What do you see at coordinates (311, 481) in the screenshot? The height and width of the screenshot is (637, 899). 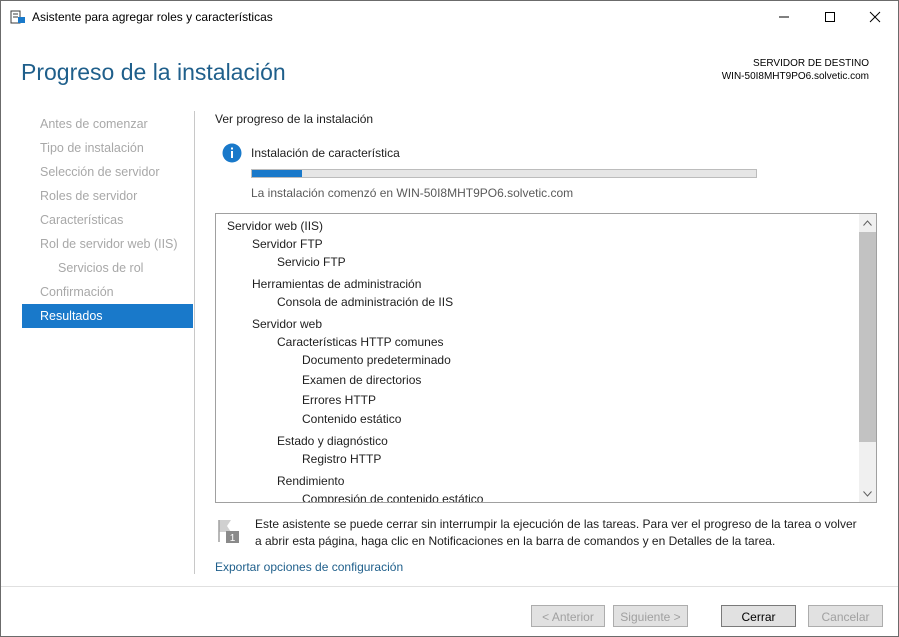 I see `result-item: Rendimiento` at bounding box center [311, 481].